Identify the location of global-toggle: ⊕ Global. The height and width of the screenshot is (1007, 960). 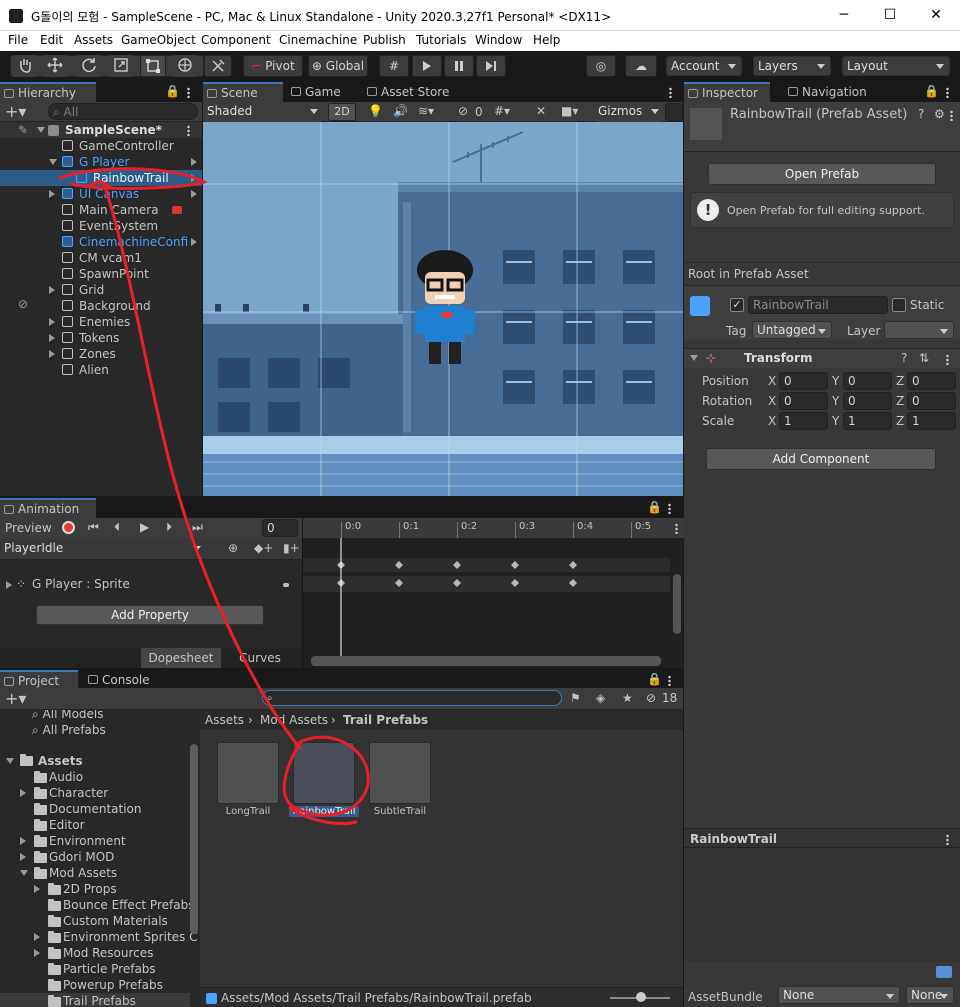
(338, 66).